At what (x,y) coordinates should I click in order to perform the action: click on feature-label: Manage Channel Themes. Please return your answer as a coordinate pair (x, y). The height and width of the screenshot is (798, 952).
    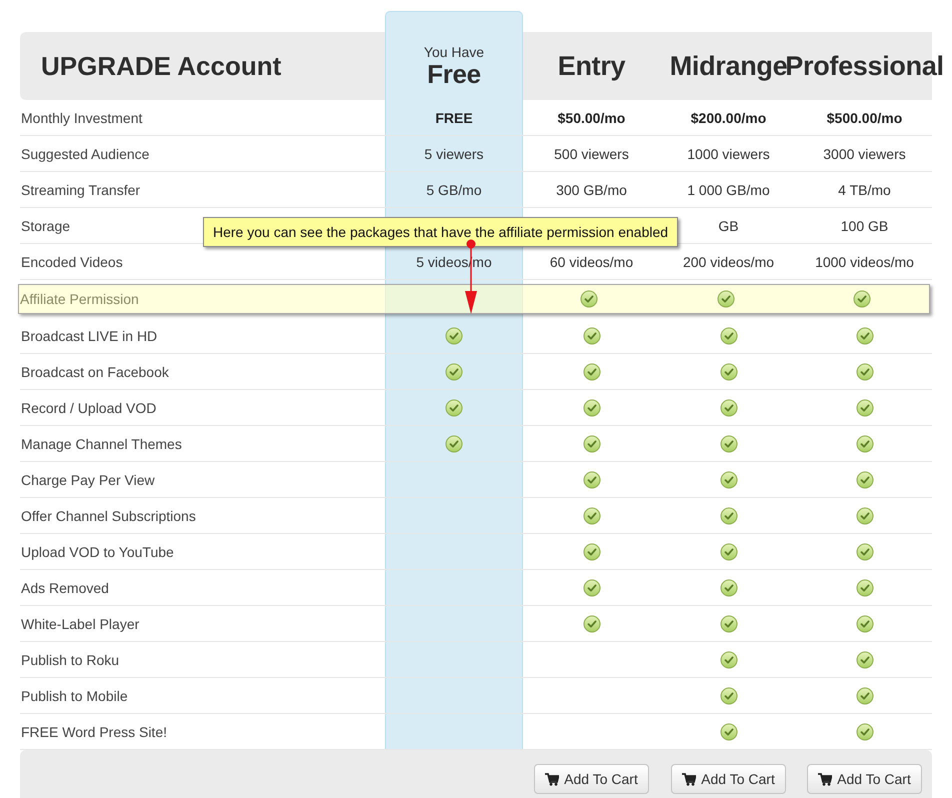
    Looking at the image, I should click on (101, 444).